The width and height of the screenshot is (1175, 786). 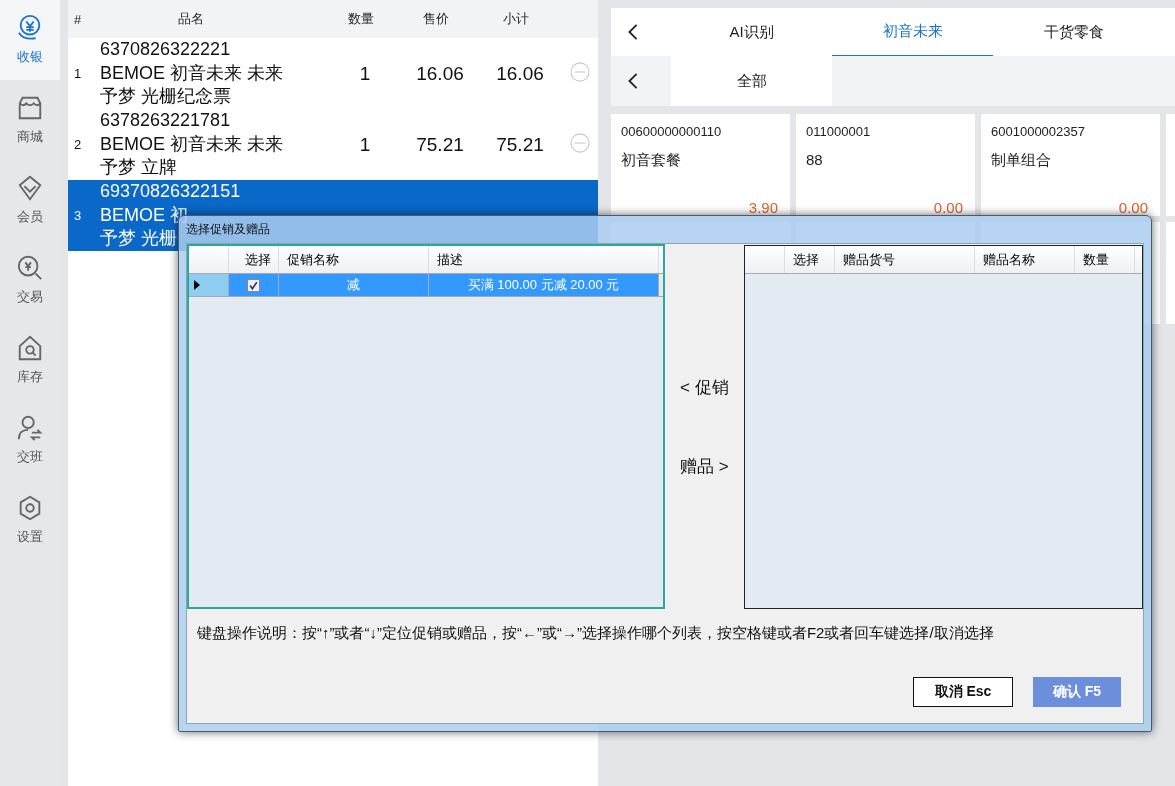 I want to click on product-name: 制单组合, so click(x=1021, y=160).